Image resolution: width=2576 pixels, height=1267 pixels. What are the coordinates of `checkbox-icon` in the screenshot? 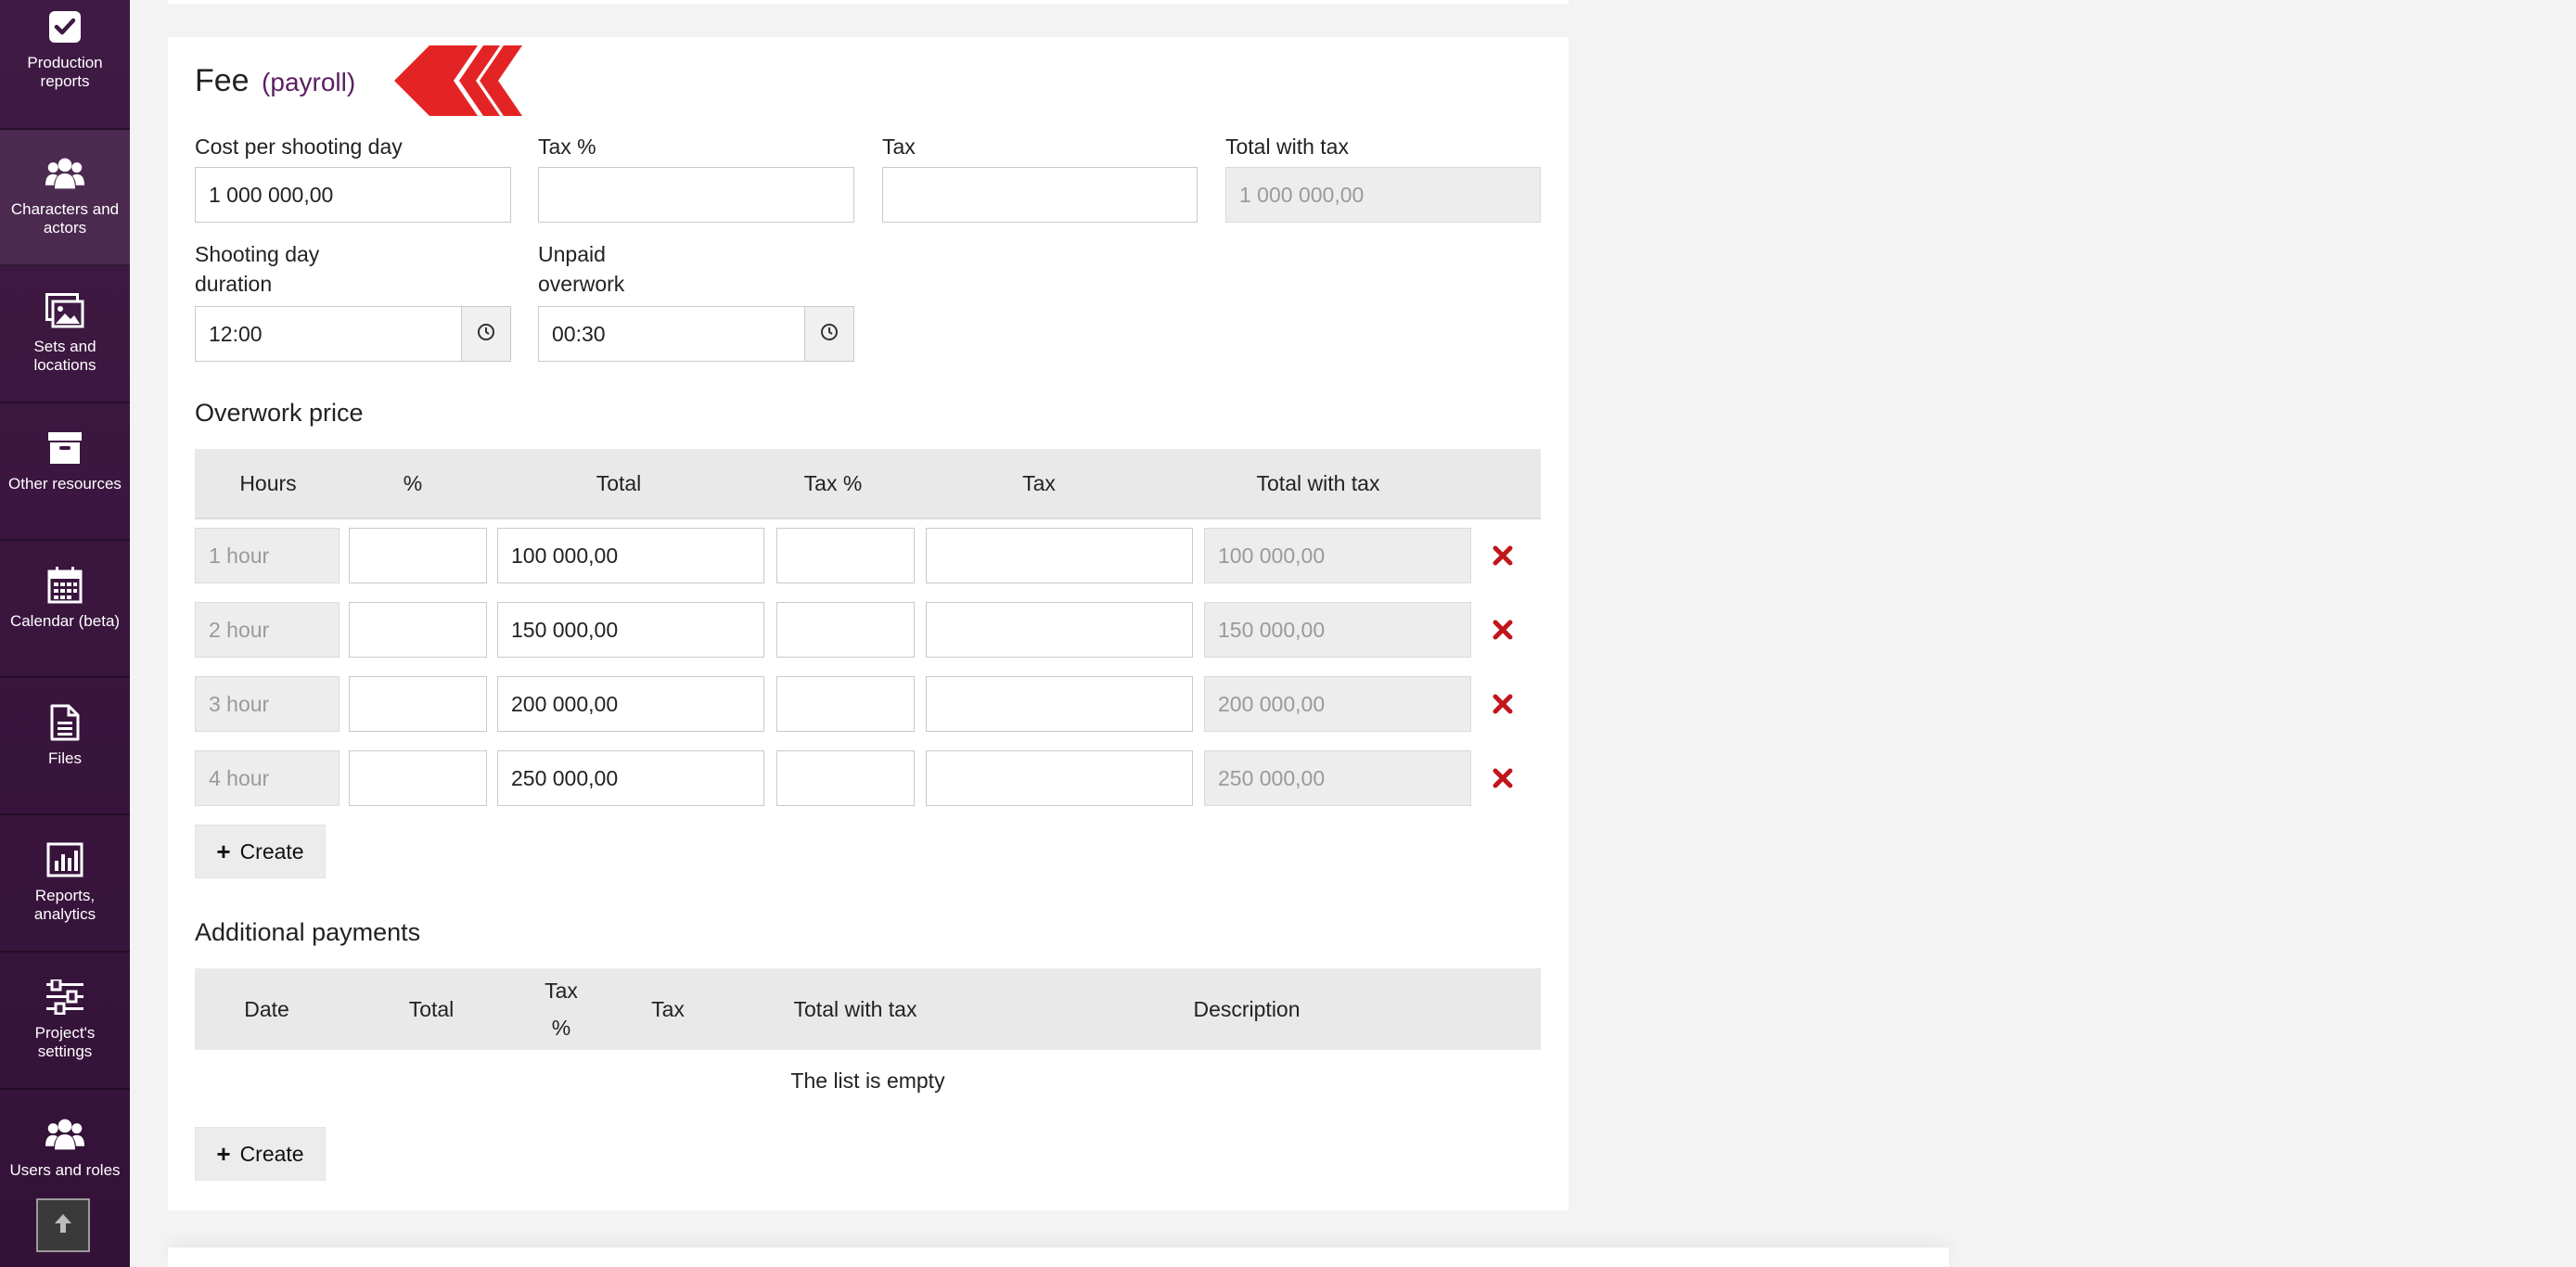 It's located at (64, 26).